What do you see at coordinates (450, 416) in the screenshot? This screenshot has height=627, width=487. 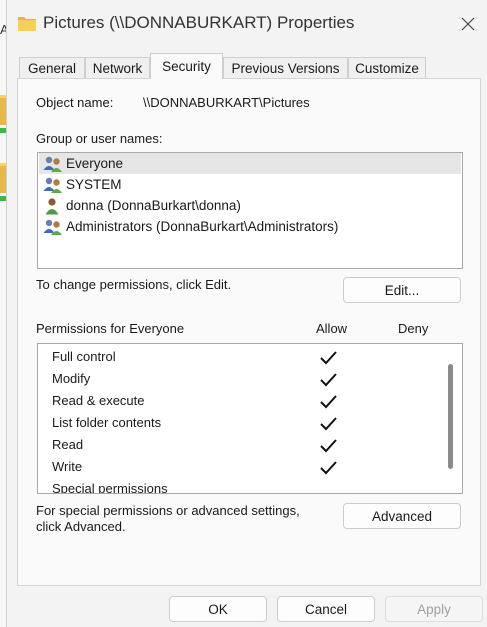 I see `permissions-scrollbar` at bounding box center [450, 416].